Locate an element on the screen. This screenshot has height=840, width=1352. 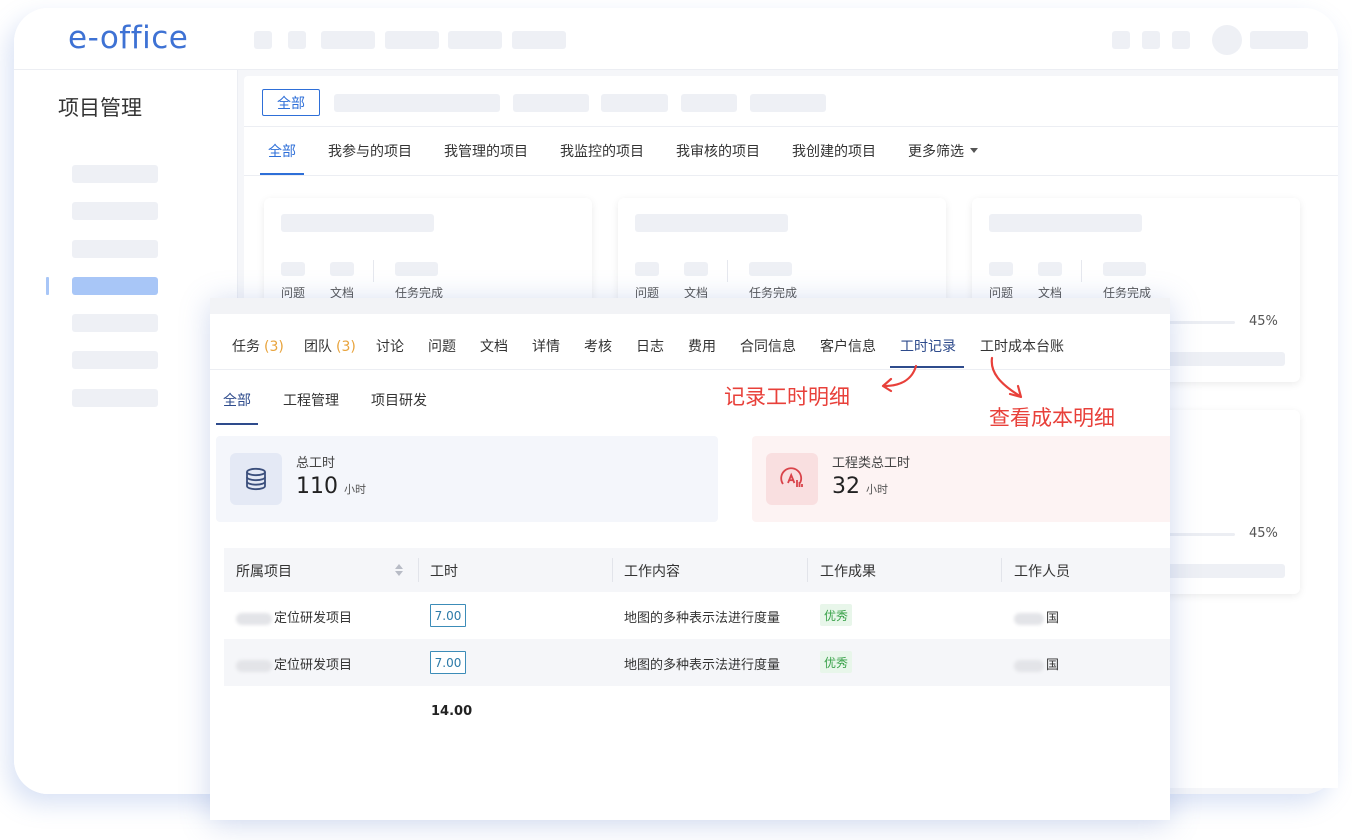
tab-docs: 文档 is located at coordinates (494, 346).